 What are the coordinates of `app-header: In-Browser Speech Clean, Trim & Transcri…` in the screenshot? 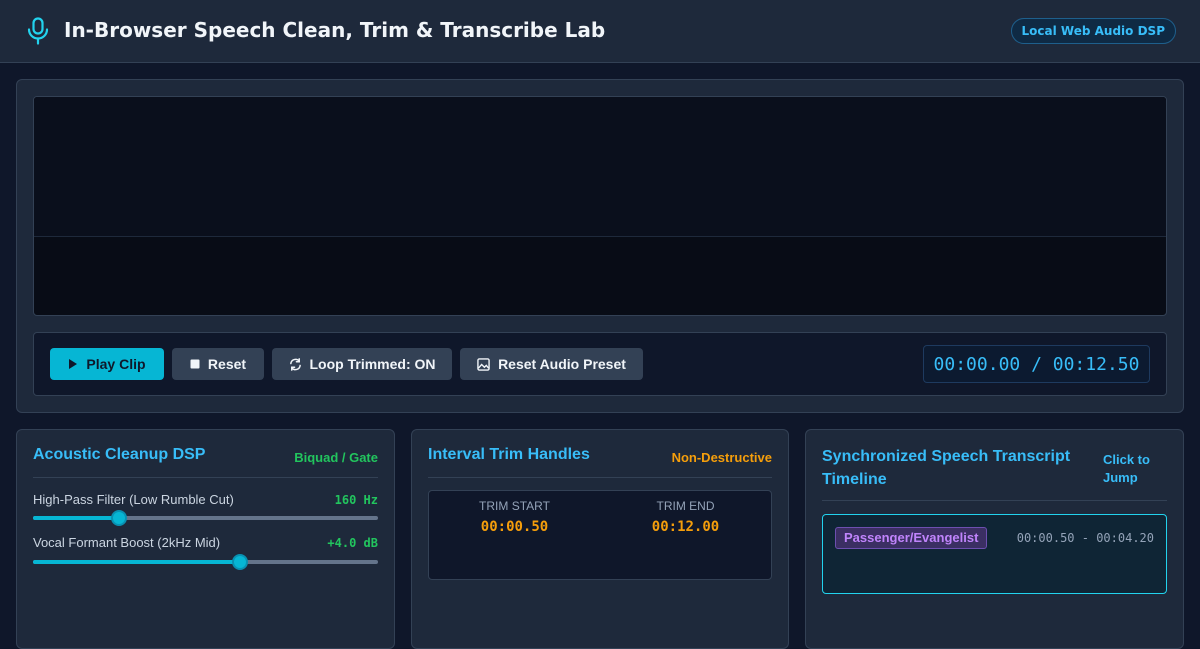 It's located at (600, 31).